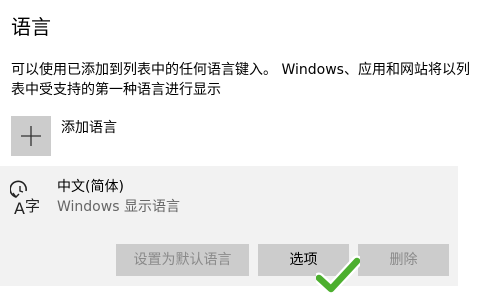  Describe the element at coordinates (32, 206) in the screenshot. I see `svg-text: 字` at that location.